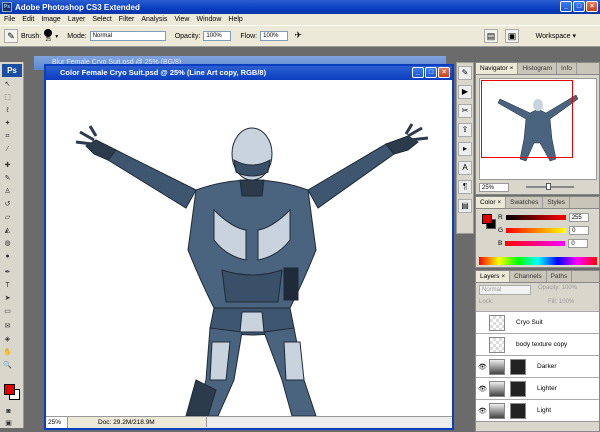 This screenshot has height=432, width=600. What do you see at coordinates (537, 344) in the screenshot?
I see `layer-row: body texture copy` at bounding box center [537, 344].